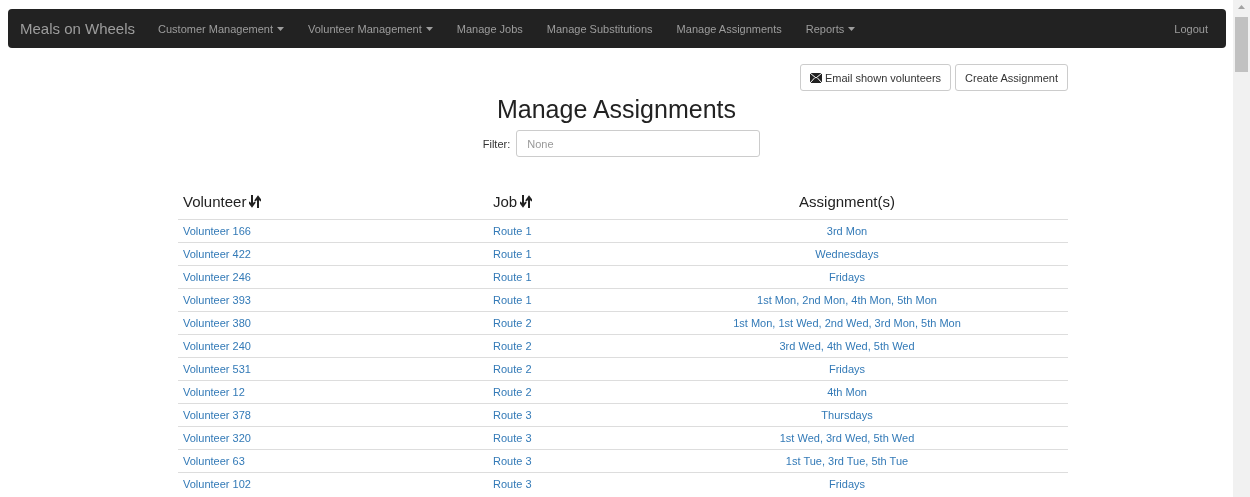 This screenshot has height=497, width=1250. I want to click on volunteer-link: Volunteer 166, so click(333, 231).